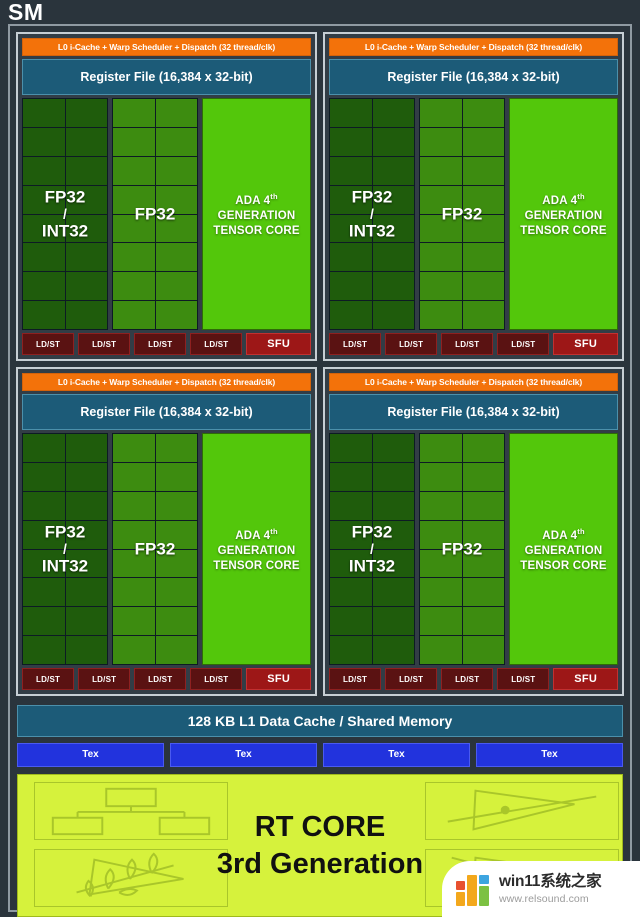  Describe the element at coordinates (549, 755) in the screenshot. I see `tex-unit-3: Tex` at that location.